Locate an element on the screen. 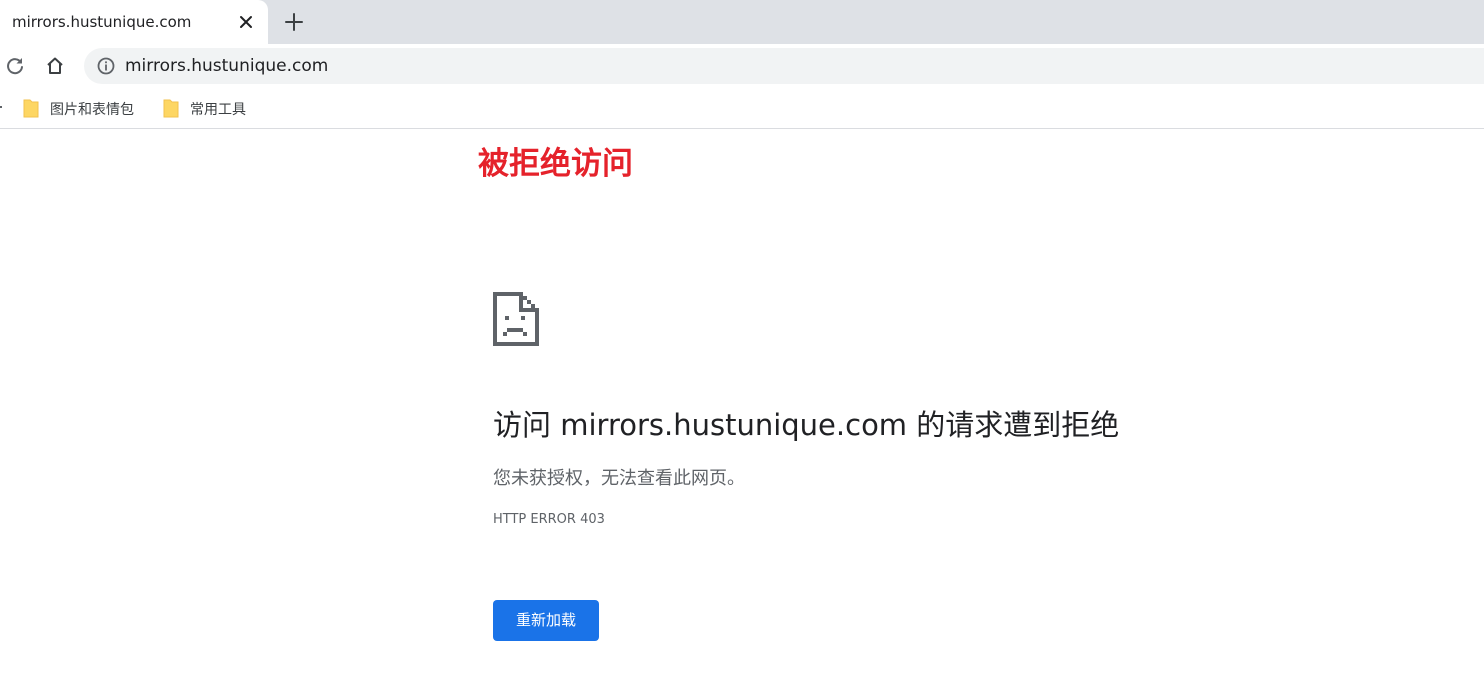  home-icon is located at coordinates (55, 66).